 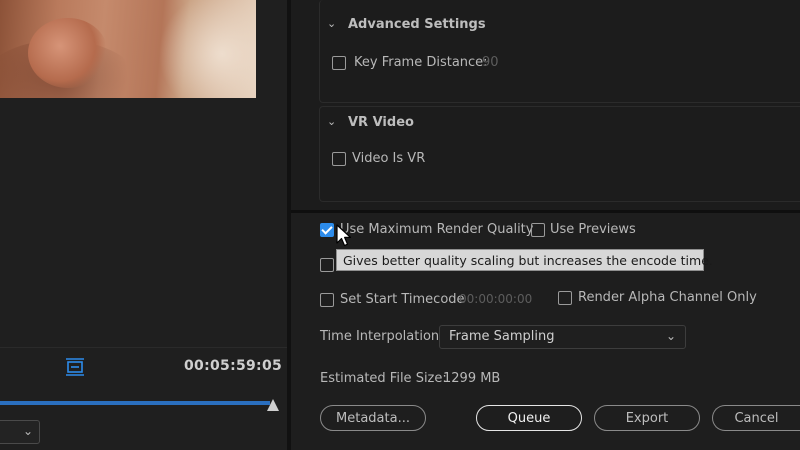 I want to click on render-alpha-label: Render Alpha Channel Only, so click(x=667, y=297).